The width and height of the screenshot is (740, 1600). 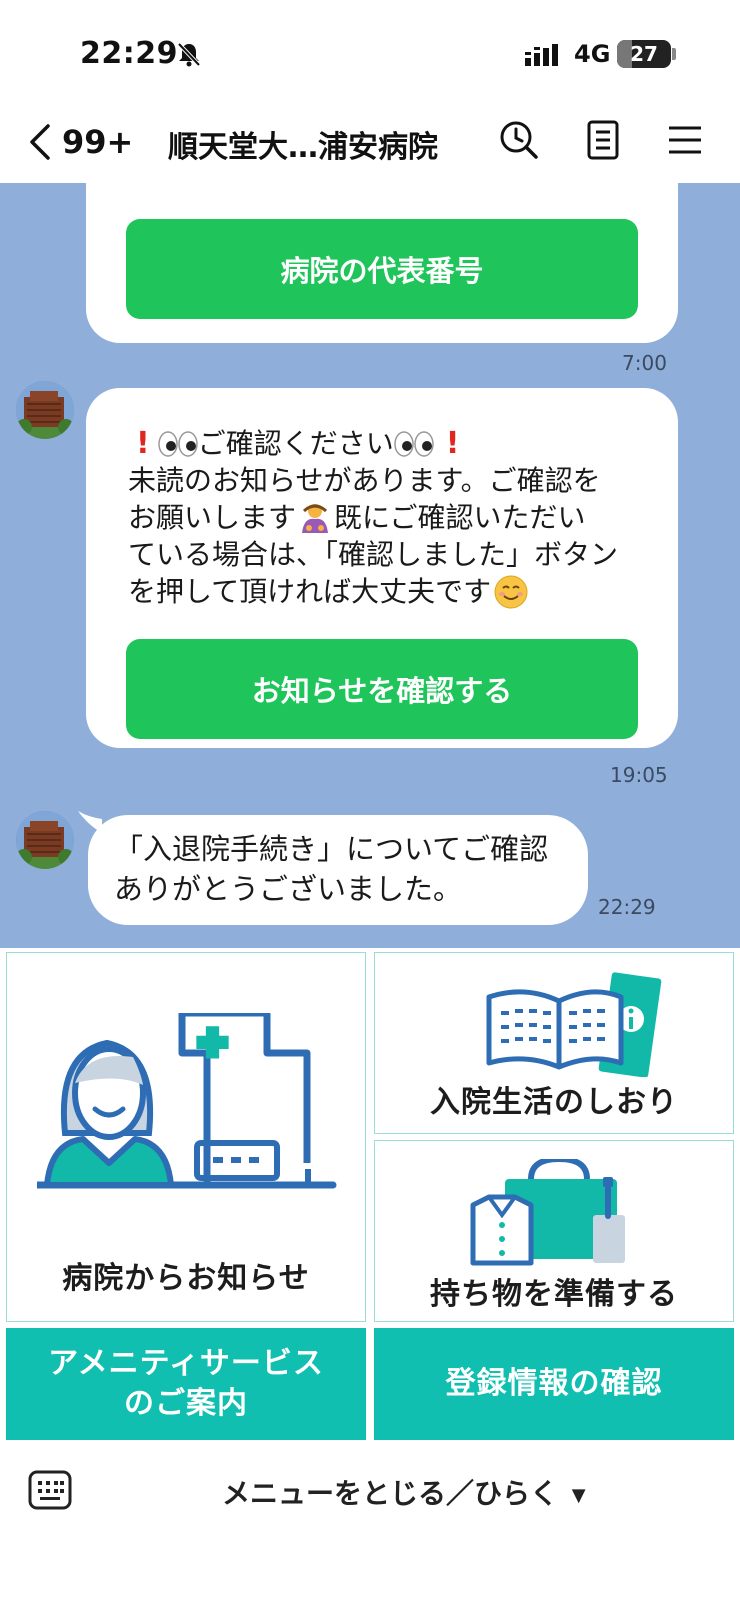 I want to click on menu-button, so click(x=685, y=140).